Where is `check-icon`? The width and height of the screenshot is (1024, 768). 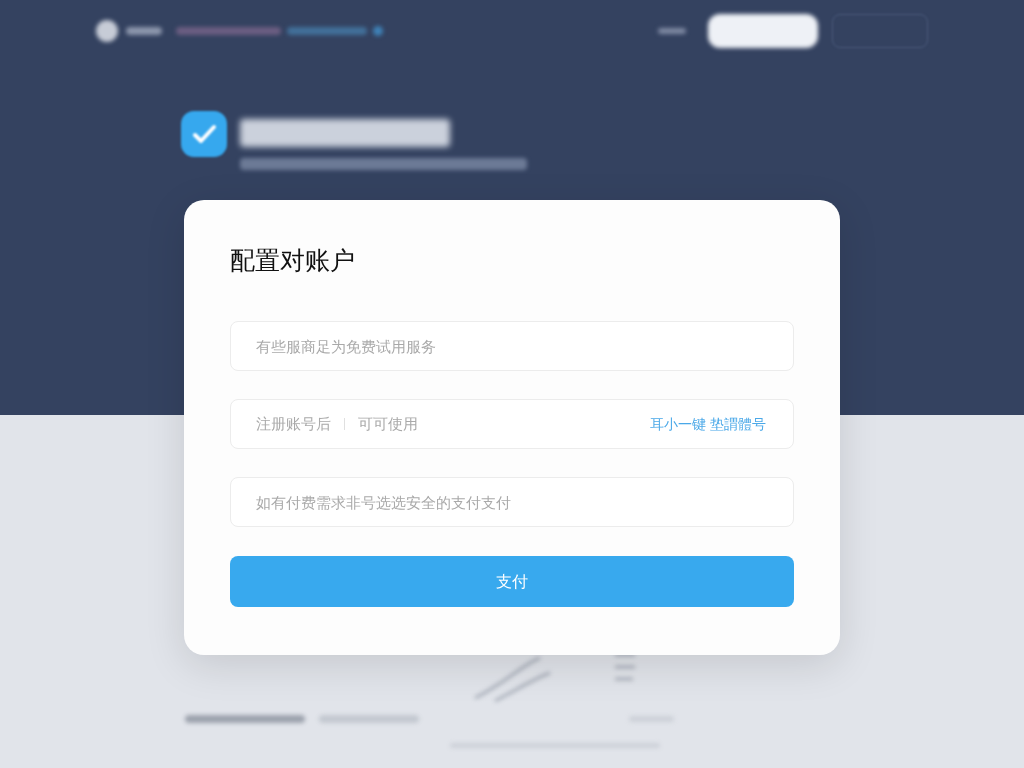 check-icon is located at coordinates (204, 134).